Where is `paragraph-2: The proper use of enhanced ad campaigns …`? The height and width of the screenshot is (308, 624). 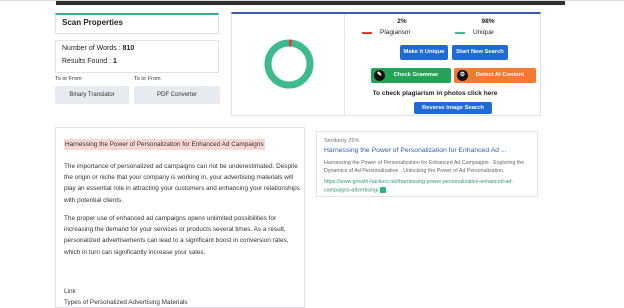
paragraph-2: The proper use of enhanced ad campaigns … is located at coordinates (176, 235).